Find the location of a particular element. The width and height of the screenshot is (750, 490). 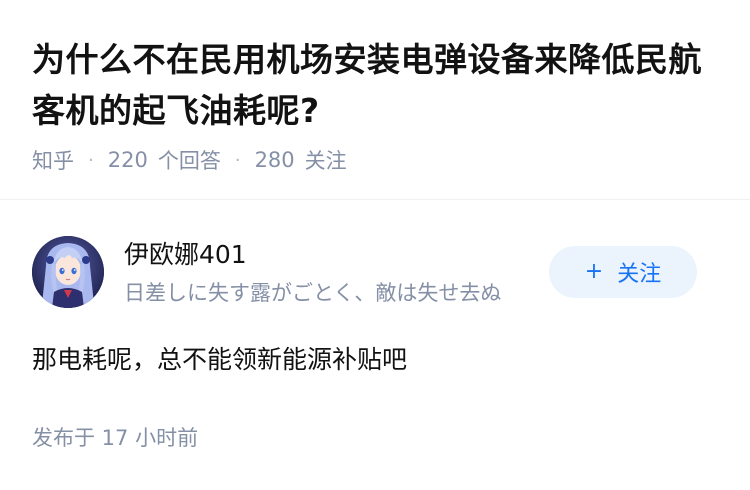

answer-count: 220 is located at coordinates (127, 160).